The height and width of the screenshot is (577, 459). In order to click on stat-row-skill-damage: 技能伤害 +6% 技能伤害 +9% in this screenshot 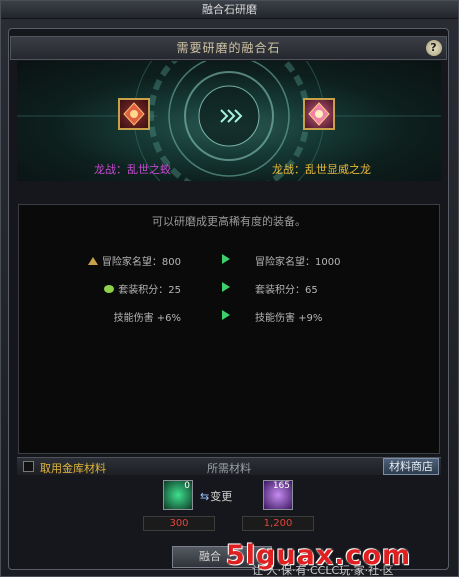, I will do `click(229, 316)`.